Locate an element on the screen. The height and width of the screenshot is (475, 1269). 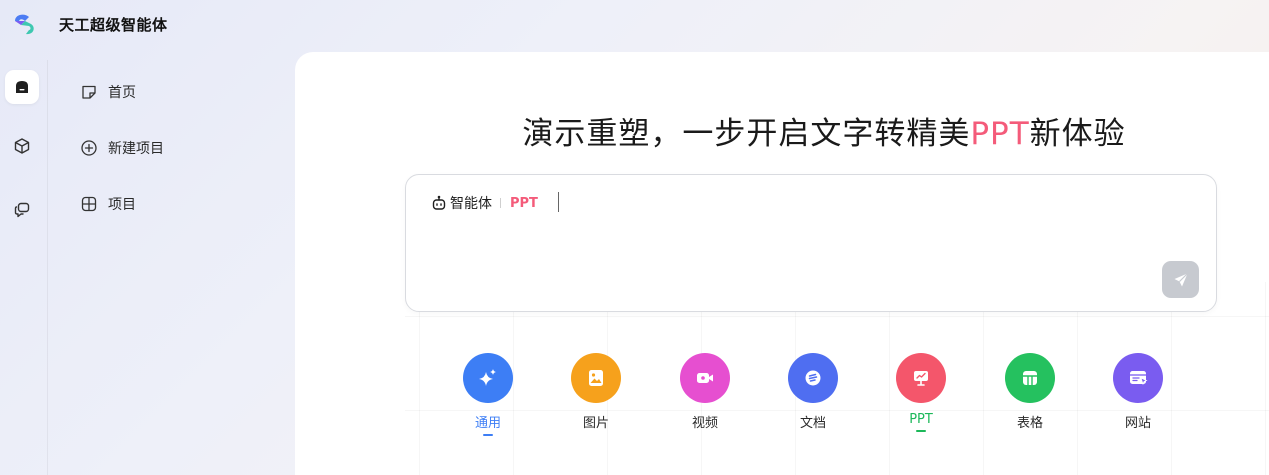
icon-rail is located at coordinates (24, 267).